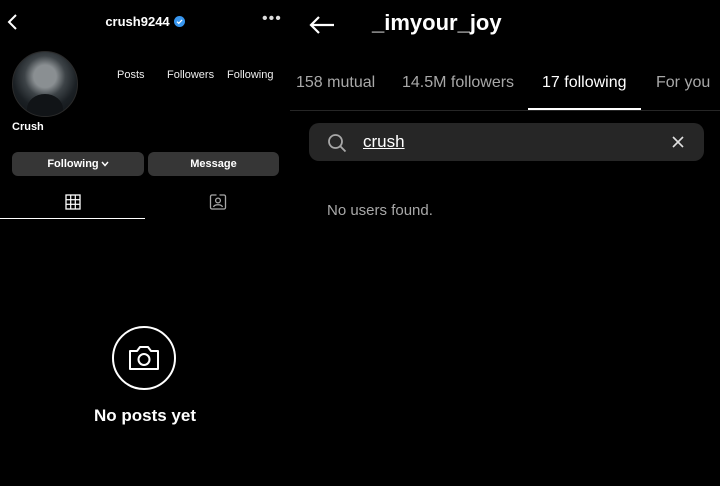 The width and height of the screenshot is (720, 486). What do you see at coordinates (179, 21) in the screenshot?
I see `verified-badge-icon` at bounding box center [179, 21].